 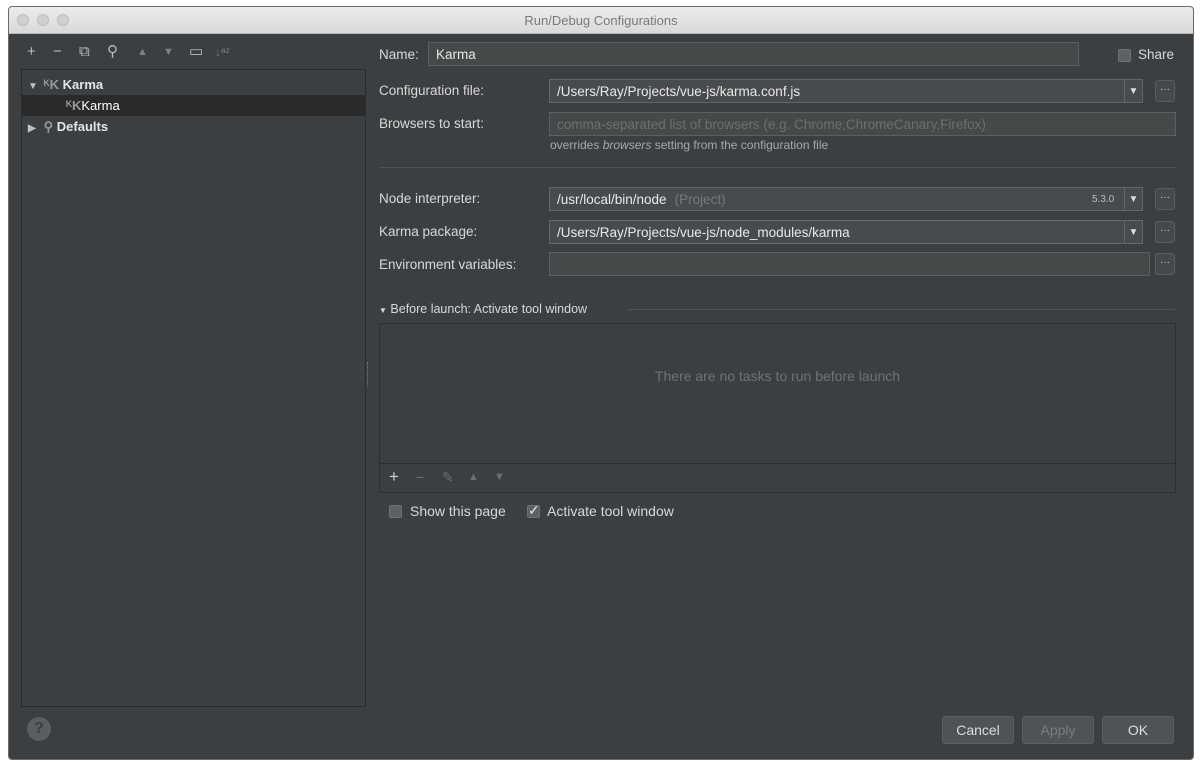 I want to click on edit-defaults-icon: ⚲, so click(x=112, y=52).